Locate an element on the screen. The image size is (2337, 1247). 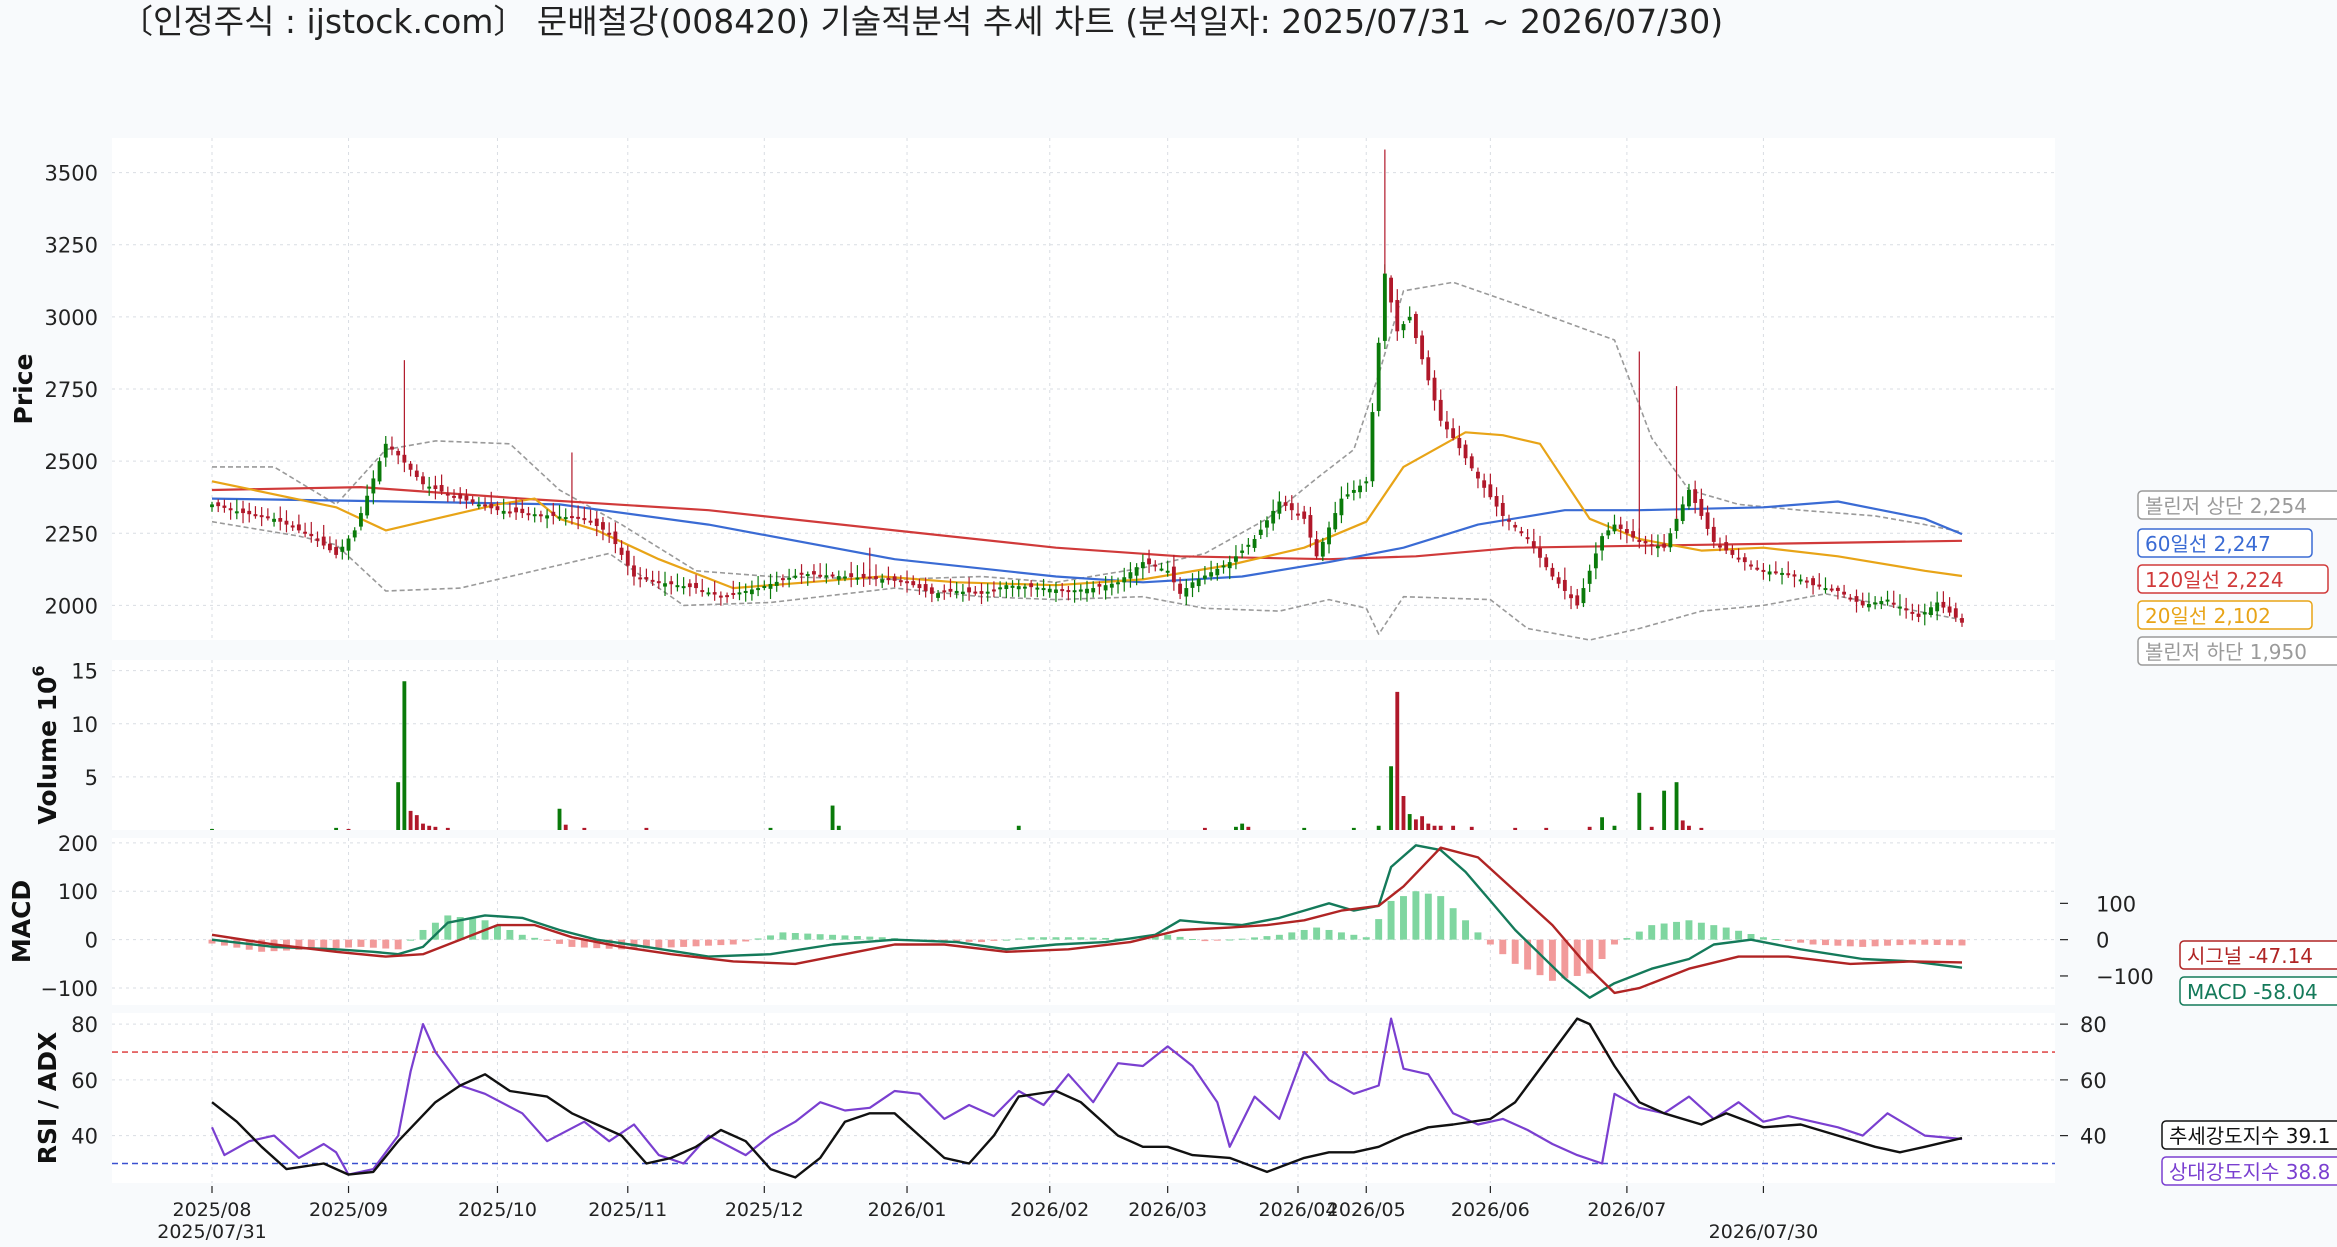
x-axis-tick-label: 2025/09 is located at coordinates (348, 1210).